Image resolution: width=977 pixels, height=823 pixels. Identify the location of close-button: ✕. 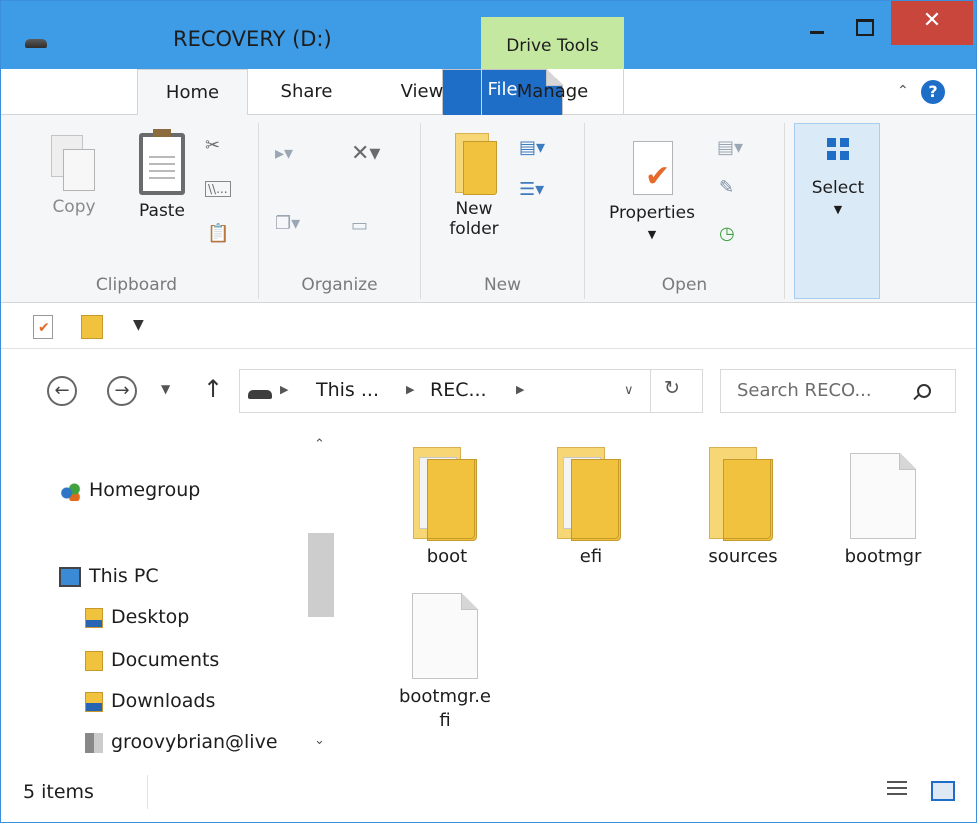
(932, 23).